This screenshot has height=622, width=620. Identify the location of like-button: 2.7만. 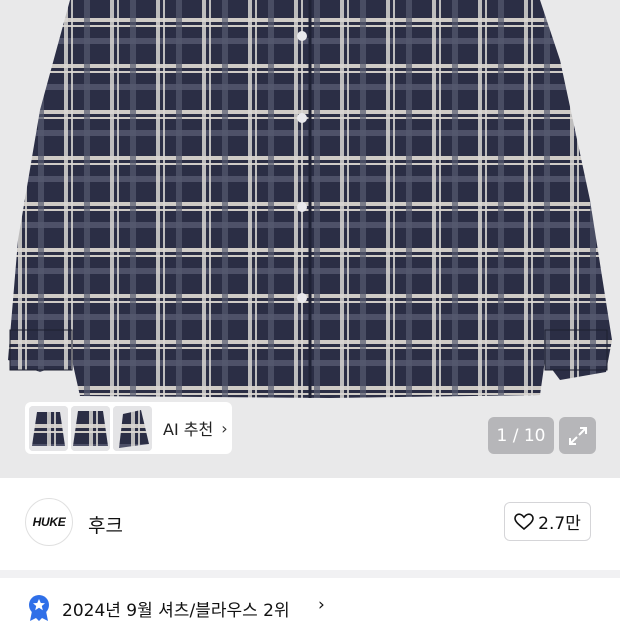
(547, 521).